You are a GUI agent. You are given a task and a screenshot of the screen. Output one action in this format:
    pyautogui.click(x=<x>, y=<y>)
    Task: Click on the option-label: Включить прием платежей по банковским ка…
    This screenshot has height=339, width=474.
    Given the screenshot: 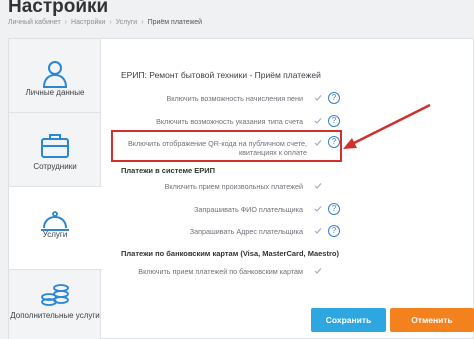 What is the action you would take?
    pyautogui.click(x=220, y=271)
    